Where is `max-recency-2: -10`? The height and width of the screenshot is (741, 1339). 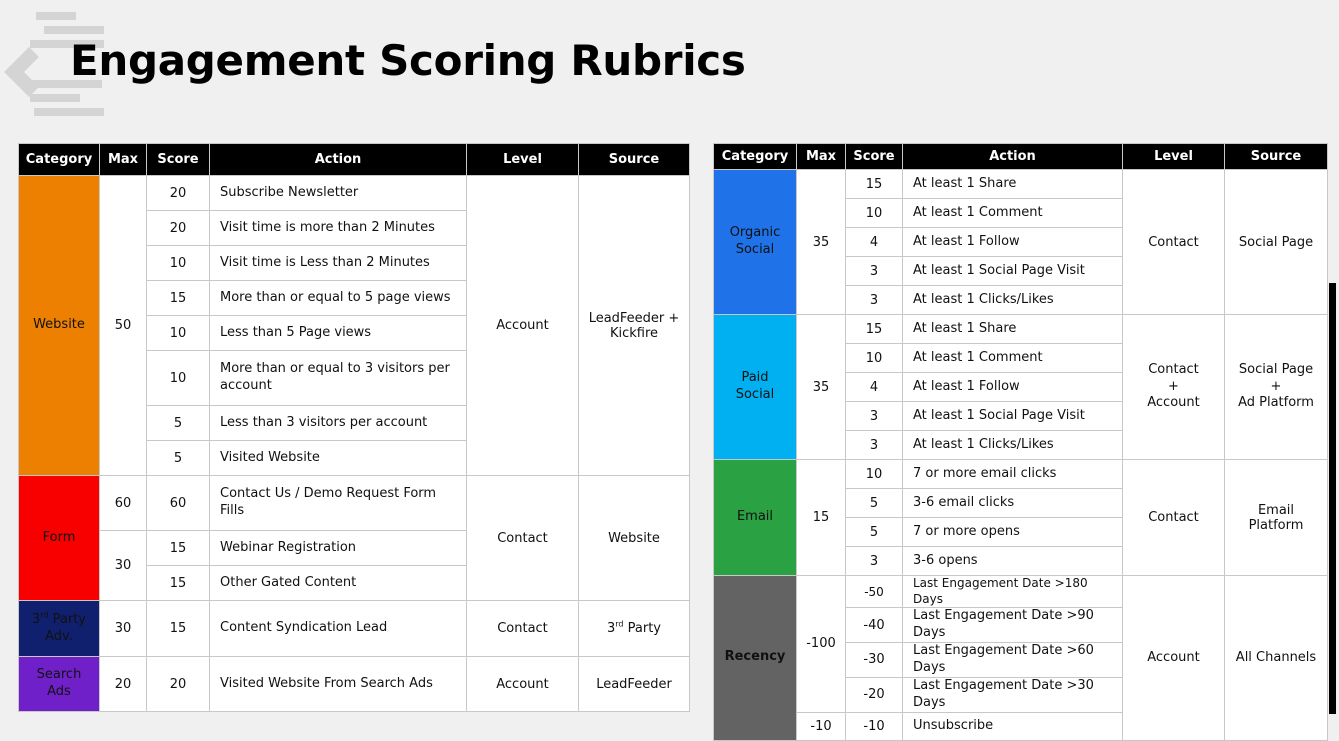 max-recency-2: -10 is located at coordinates (821, 726).